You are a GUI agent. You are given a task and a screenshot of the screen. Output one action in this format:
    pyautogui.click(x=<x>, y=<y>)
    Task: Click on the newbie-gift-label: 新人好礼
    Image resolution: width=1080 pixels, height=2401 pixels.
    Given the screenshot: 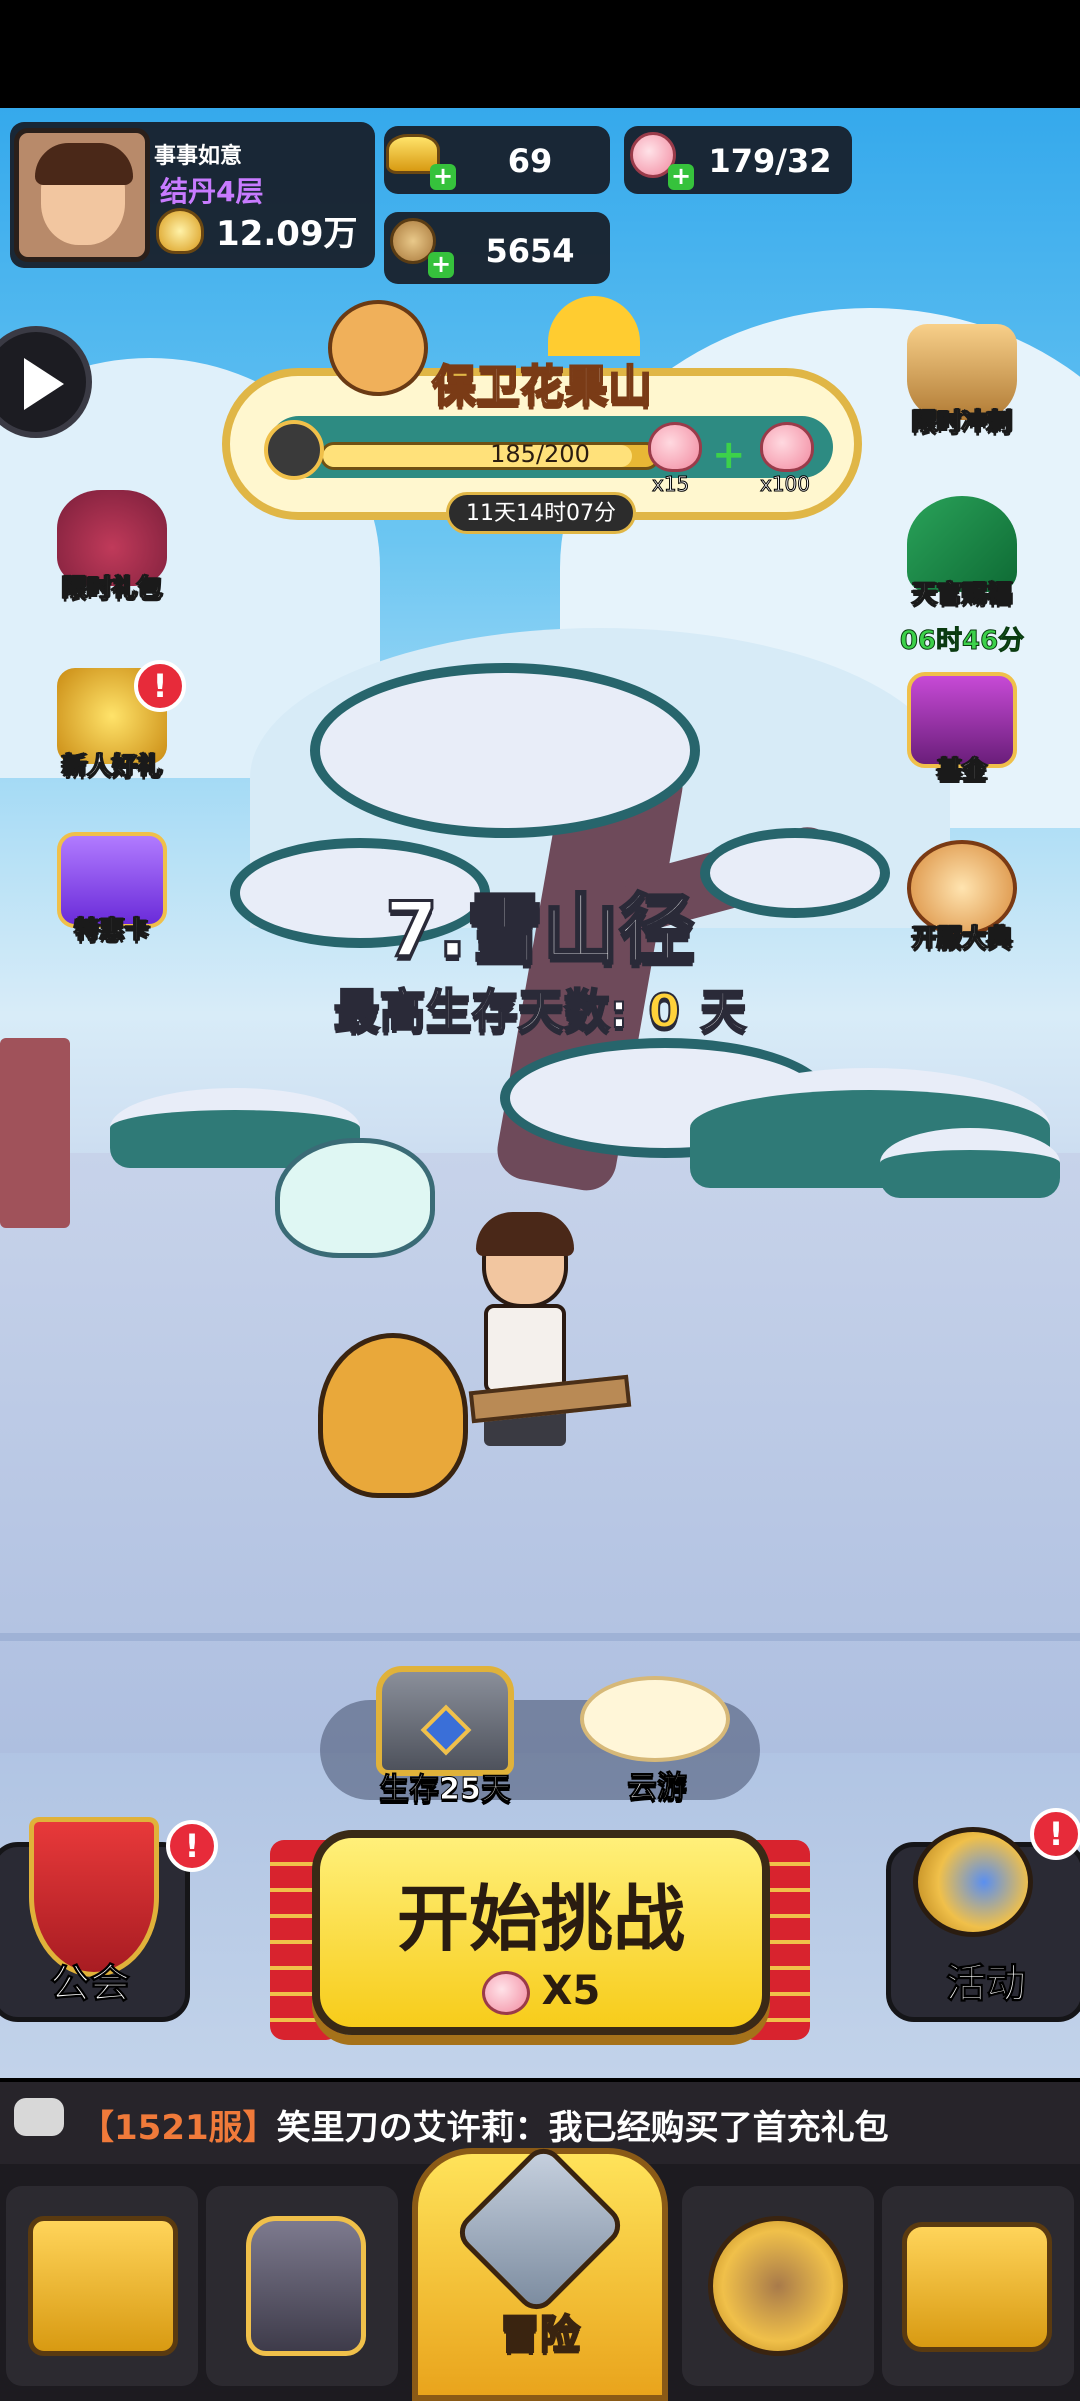 What is the action you would take?
    pyautogui.click(x=111, y=766)
    